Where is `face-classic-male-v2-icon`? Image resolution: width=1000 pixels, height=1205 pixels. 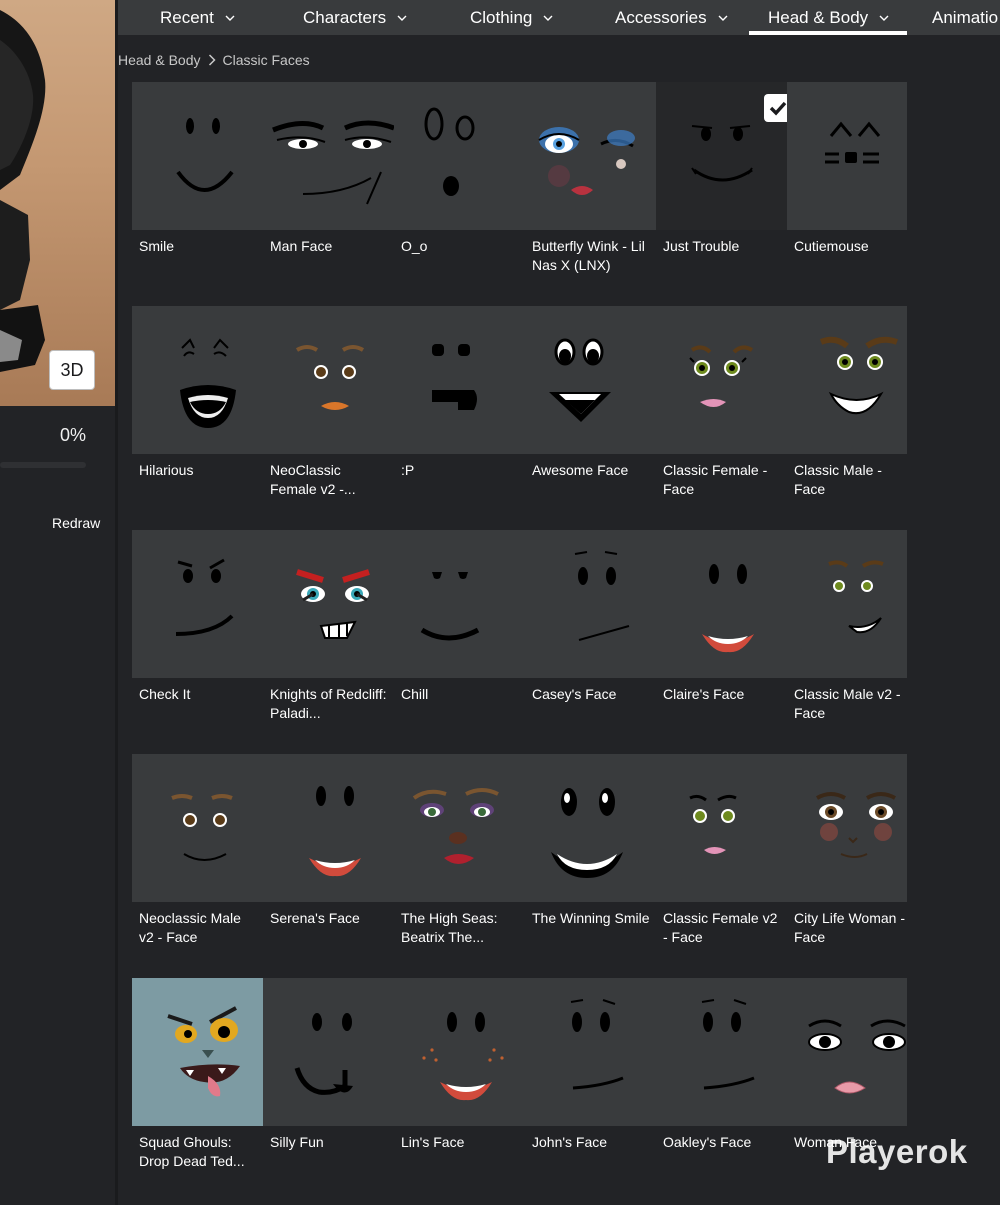
face-classic-male-v2-icon is located at coordinates (856, 597).